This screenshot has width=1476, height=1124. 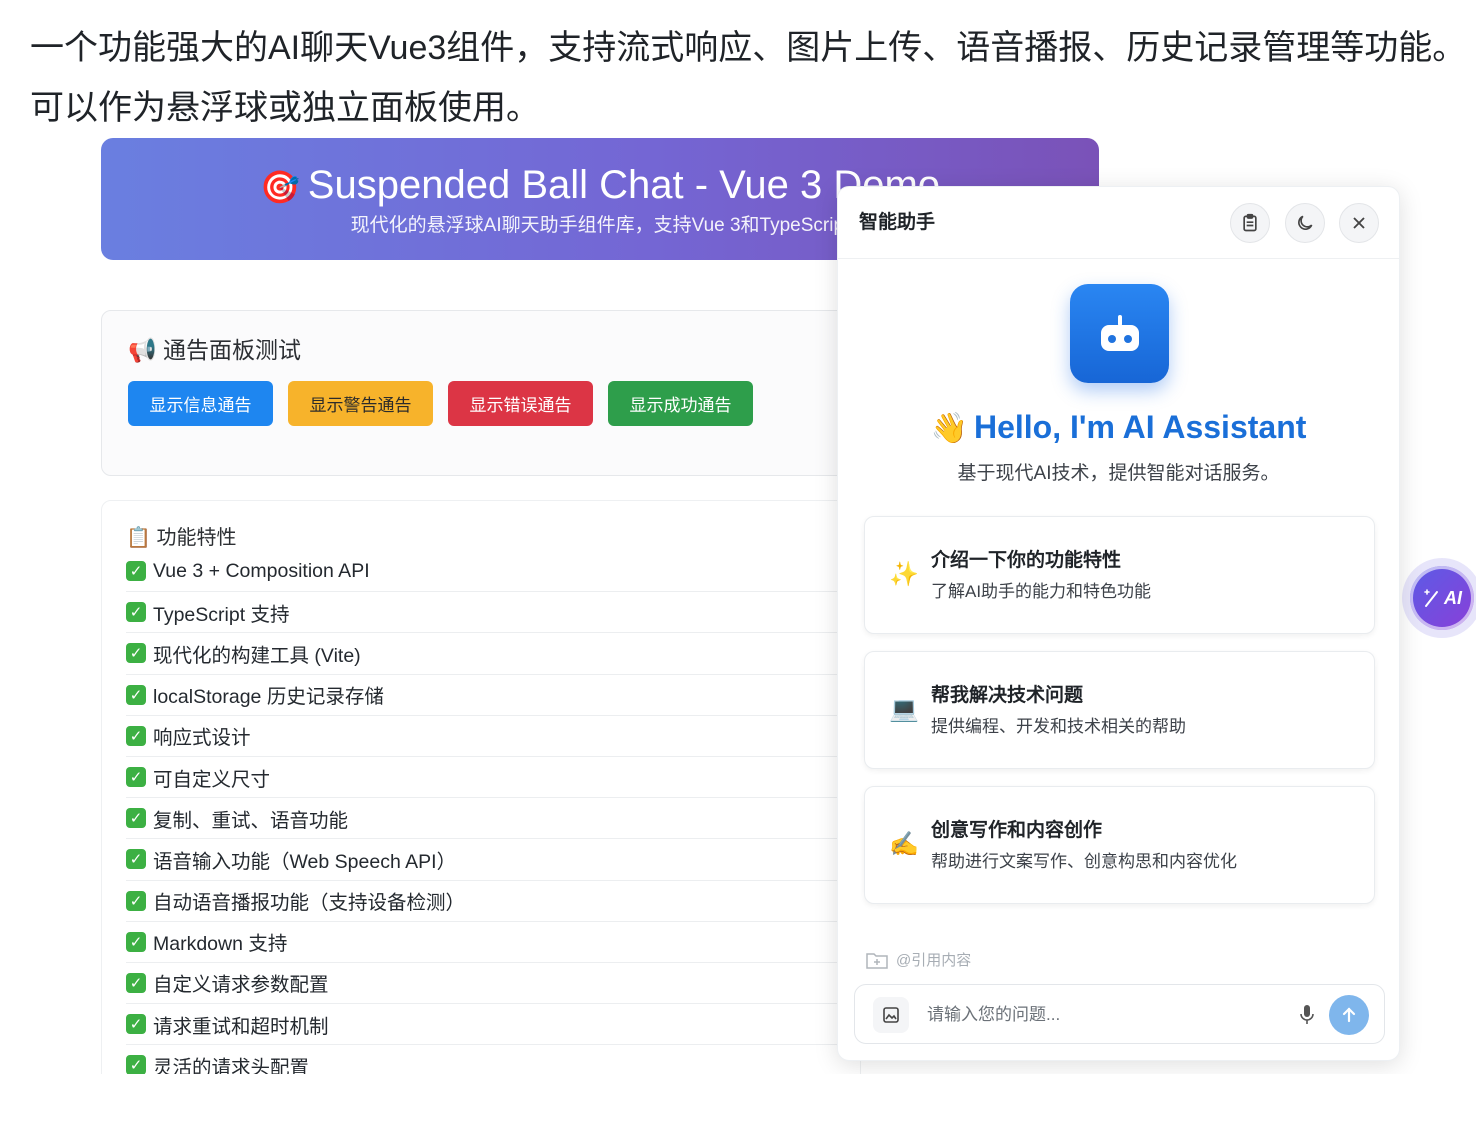 What do you see at coordinates (1017, 830) in the screenshot?
I see `suggestion-title: 创意写作和内容创作` at bounding box center [1017, 830].